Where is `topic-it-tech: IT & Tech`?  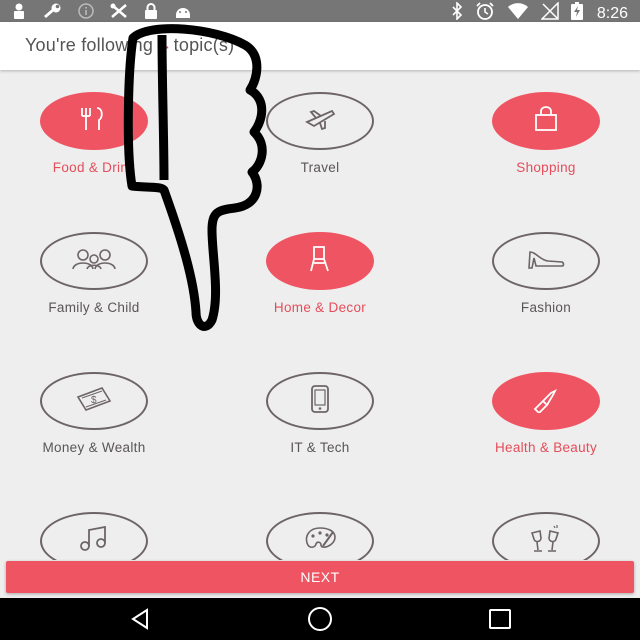
topic-it-tech: IT & Tech is located at coordinates (320, 413).